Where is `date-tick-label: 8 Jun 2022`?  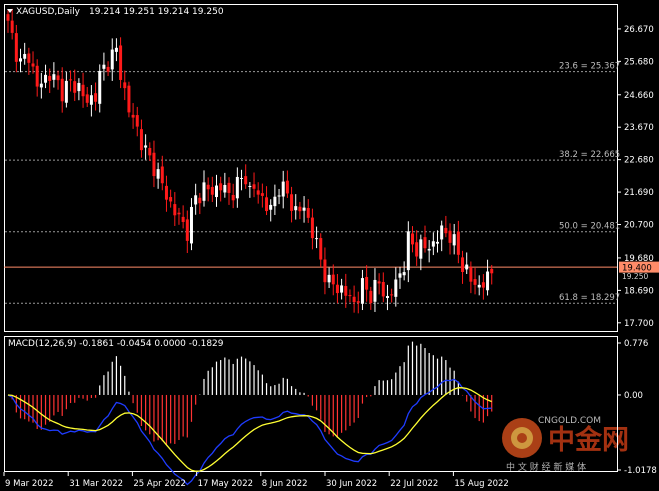
date-tick-label: 8 Jun 2022 is located at coordinates (285, 484).